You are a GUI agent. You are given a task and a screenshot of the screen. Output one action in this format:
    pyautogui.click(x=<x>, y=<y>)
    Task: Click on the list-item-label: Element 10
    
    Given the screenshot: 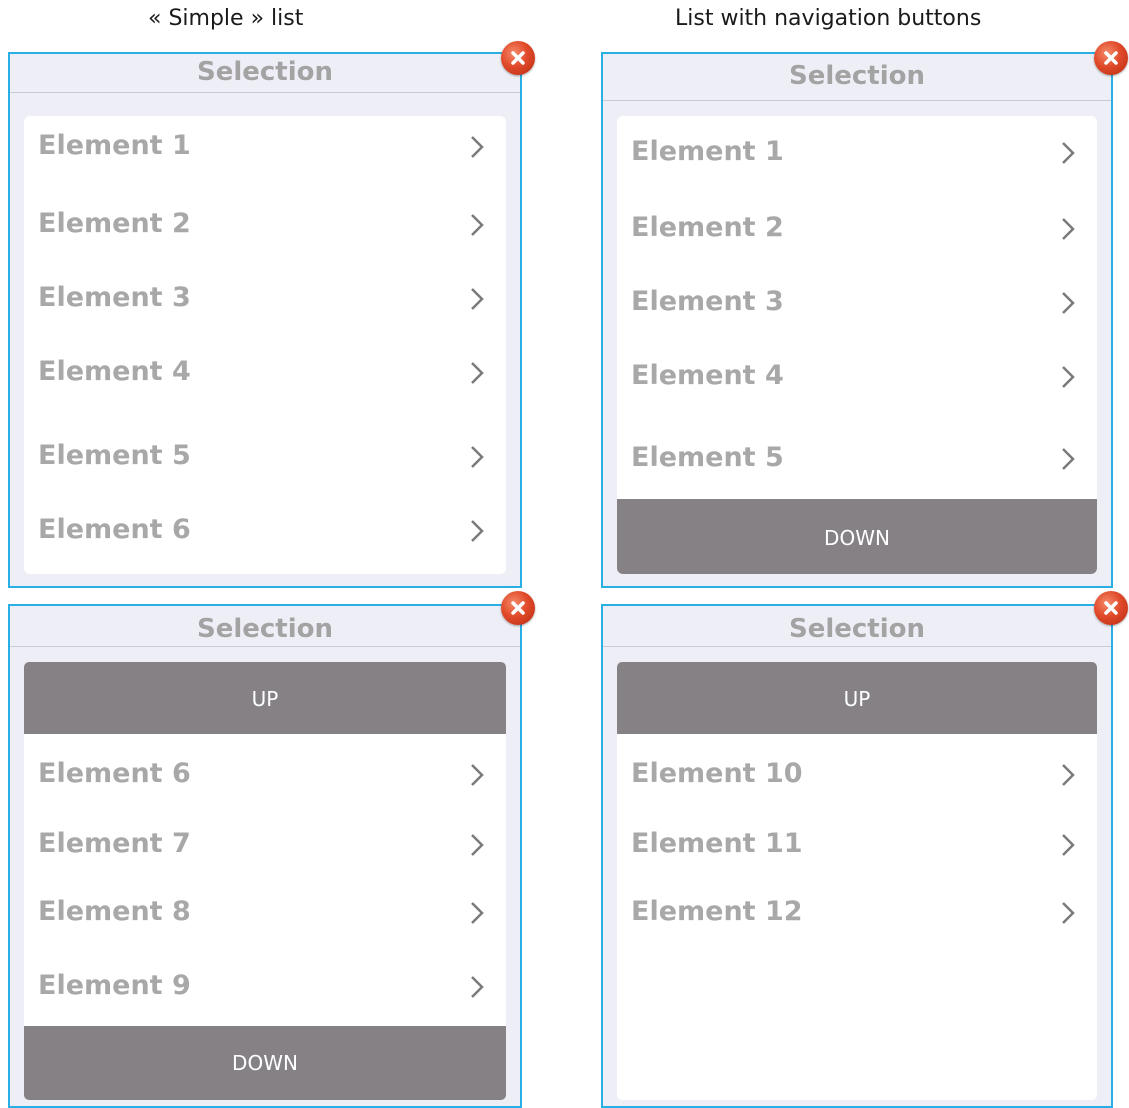 What is the action you would take?
    pyautogui.click(x=717, y=773)
    